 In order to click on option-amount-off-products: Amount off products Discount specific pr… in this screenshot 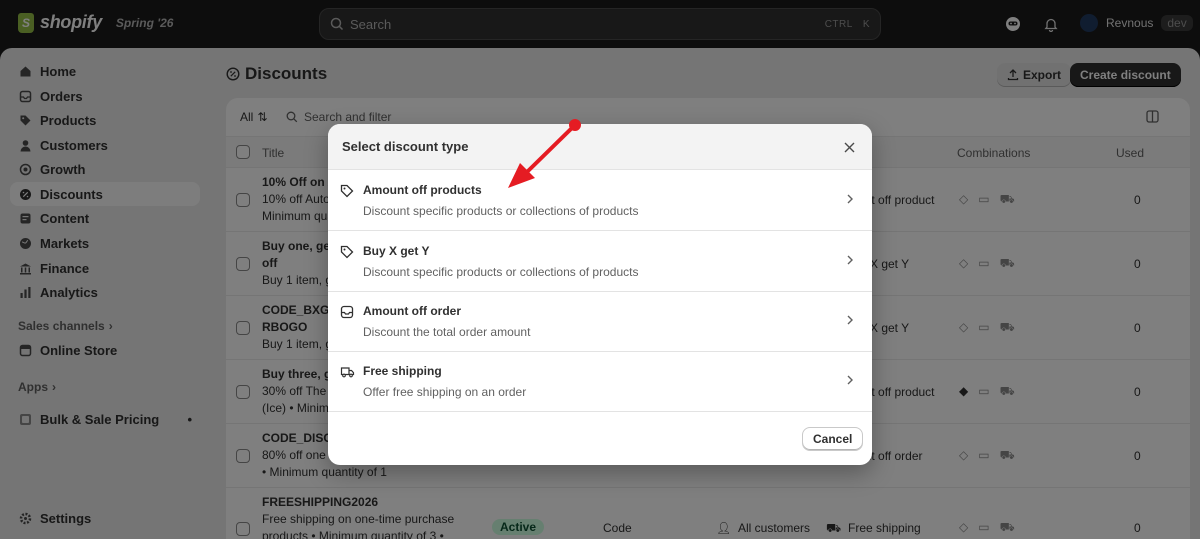, I will do `click(600, 200)`.